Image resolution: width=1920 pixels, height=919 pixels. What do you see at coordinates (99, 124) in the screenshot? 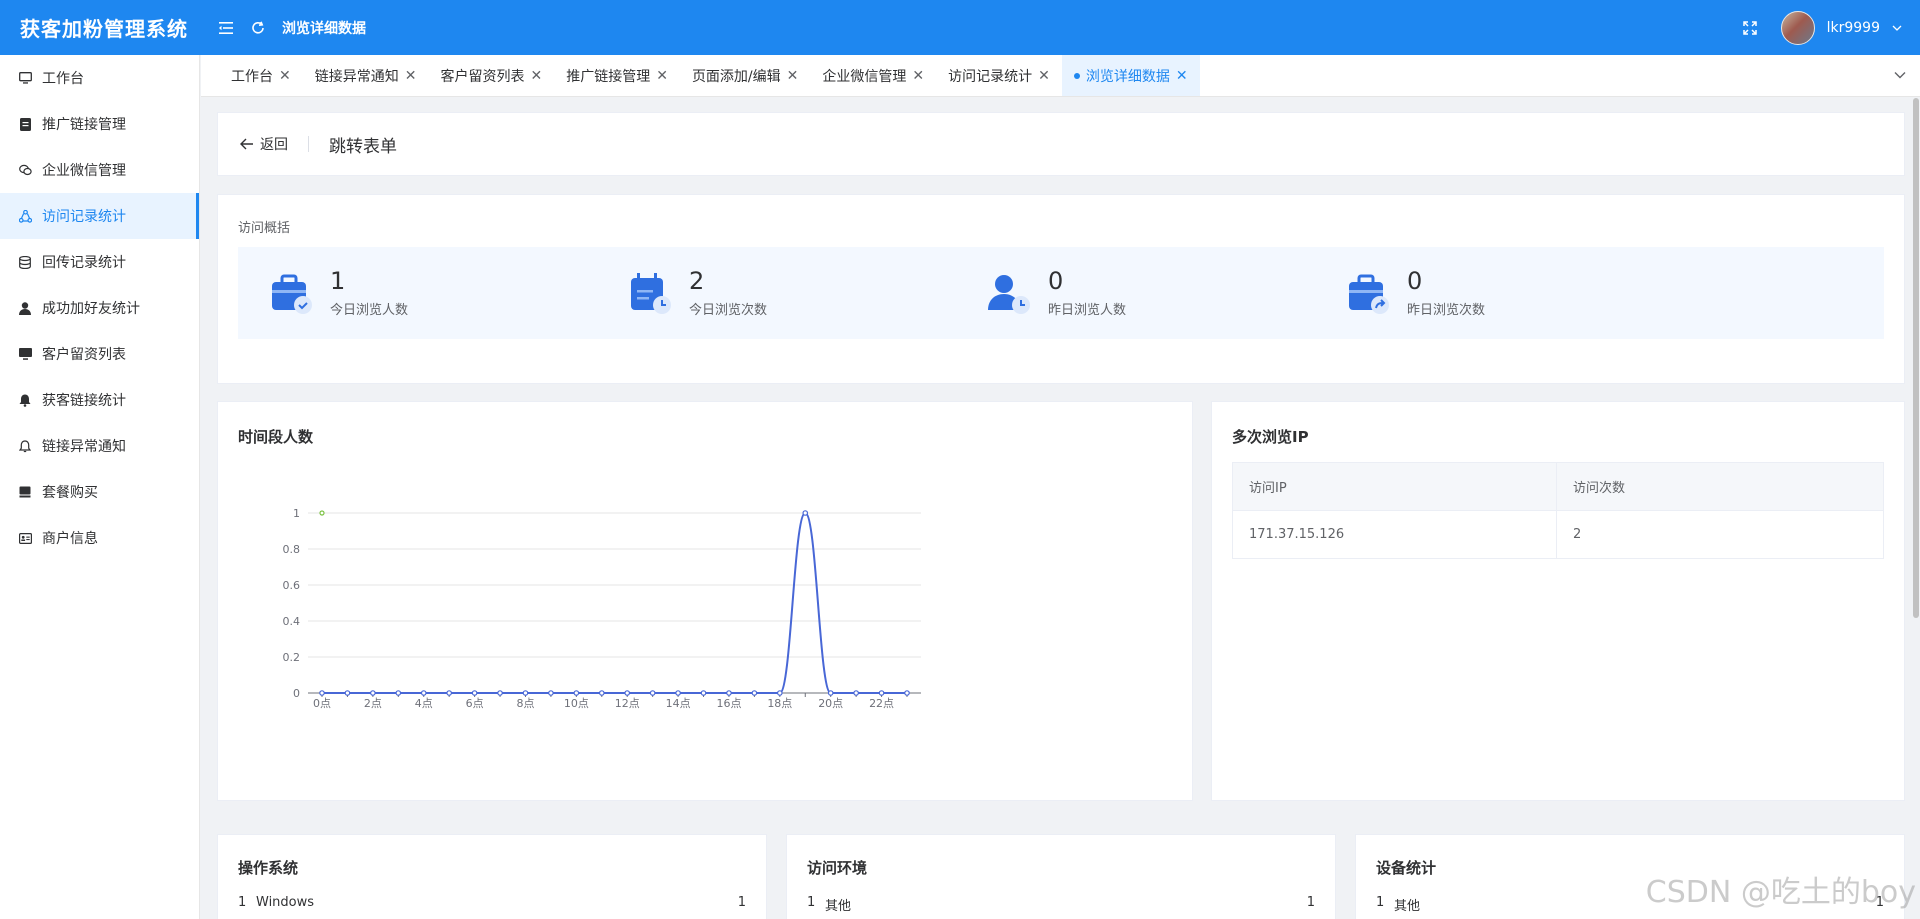
I see `sidebar-item: 推广链接管理` at bounding box center [99, 124].